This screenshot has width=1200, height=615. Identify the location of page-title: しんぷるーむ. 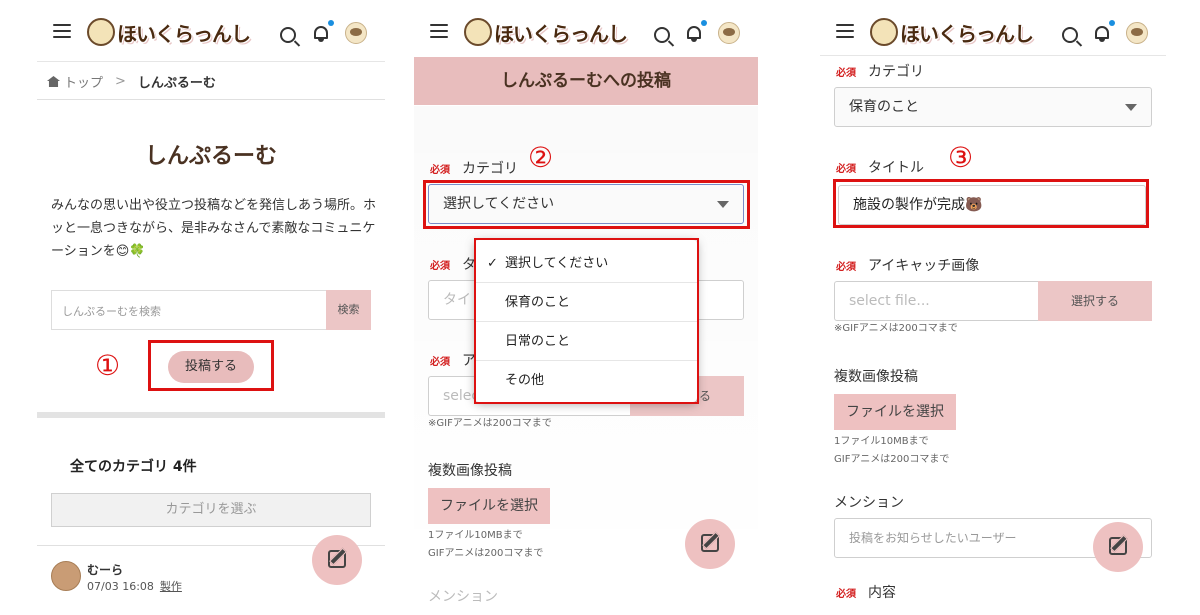
(210, 156).